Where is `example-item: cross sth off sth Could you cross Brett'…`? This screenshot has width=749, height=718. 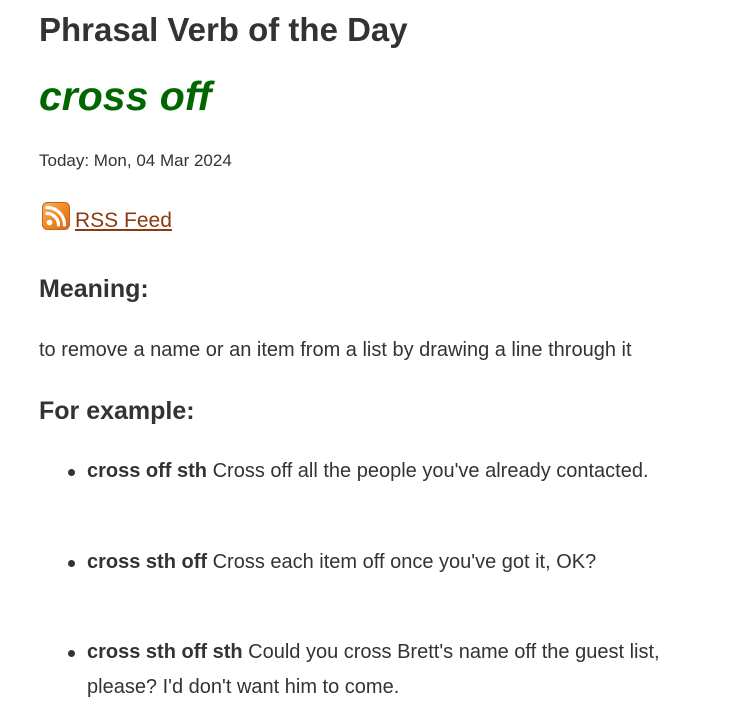
example-item: cross sth off sth Could you cross Brett'… is located at coordinates (397, 670).